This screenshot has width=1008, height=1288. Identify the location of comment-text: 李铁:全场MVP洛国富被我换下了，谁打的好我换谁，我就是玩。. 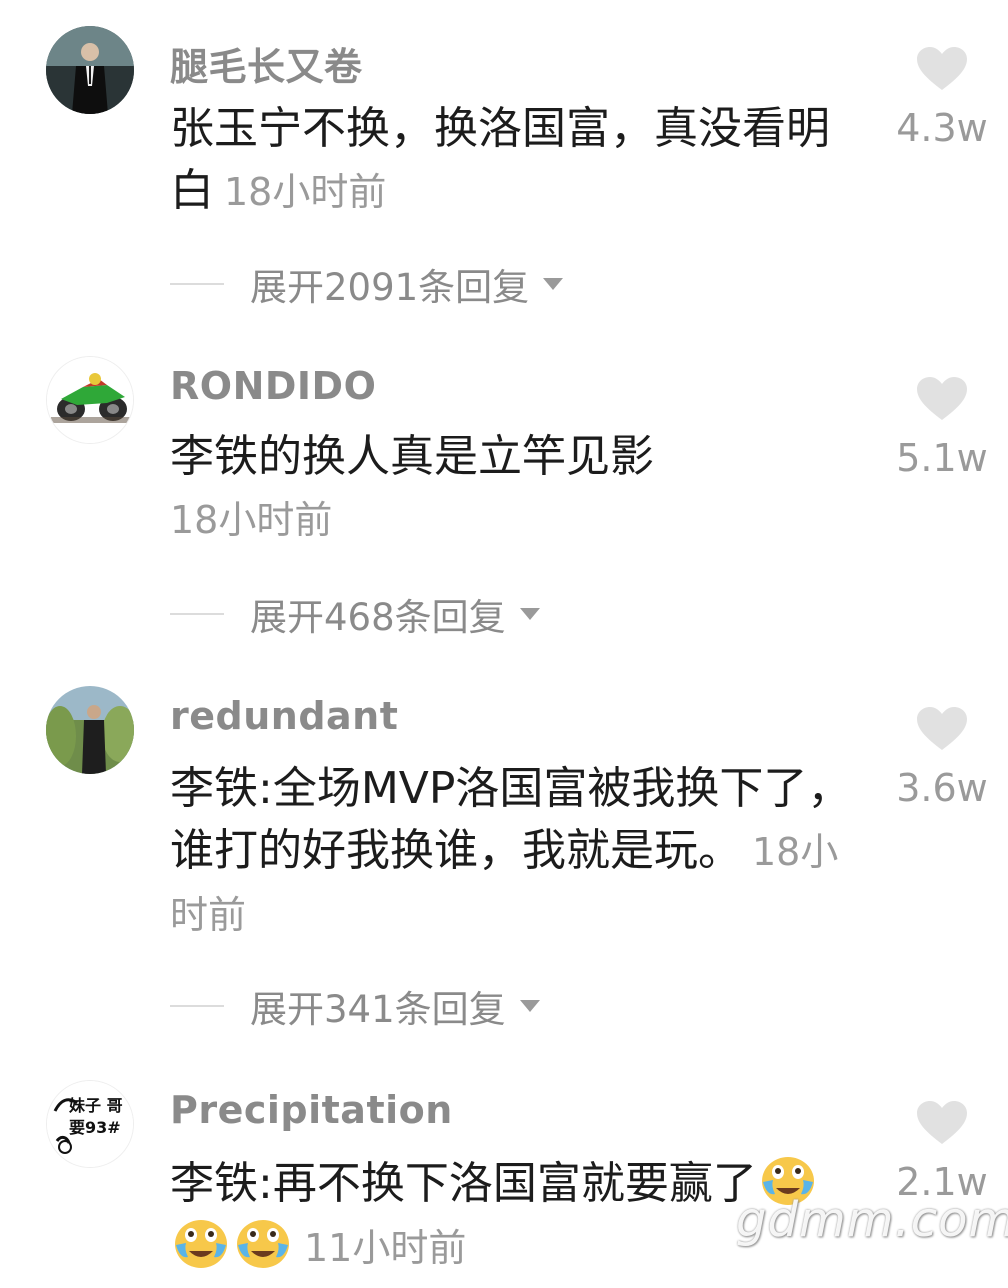
(511, 819).